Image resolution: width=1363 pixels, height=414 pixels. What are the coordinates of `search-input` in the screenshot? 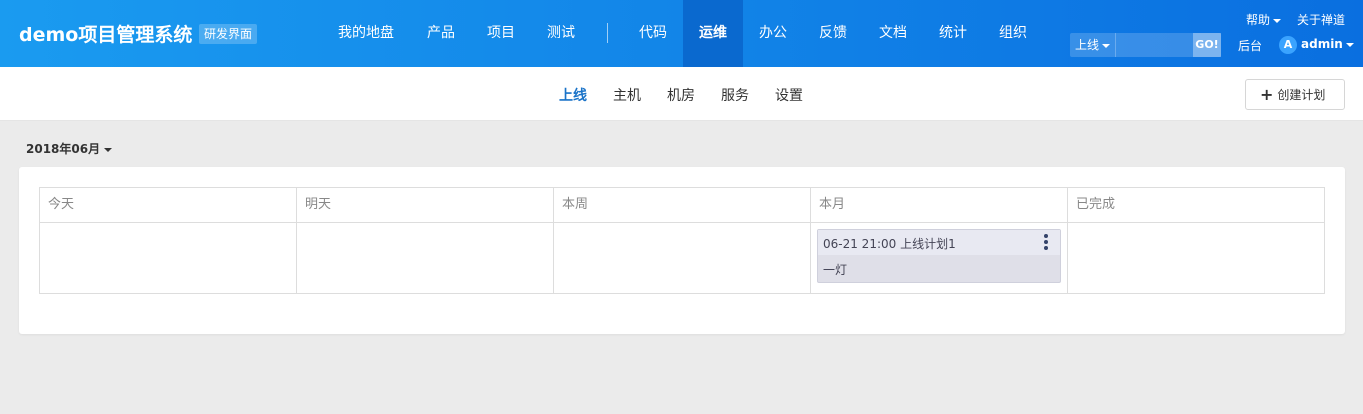 It's located at (1154, 45).